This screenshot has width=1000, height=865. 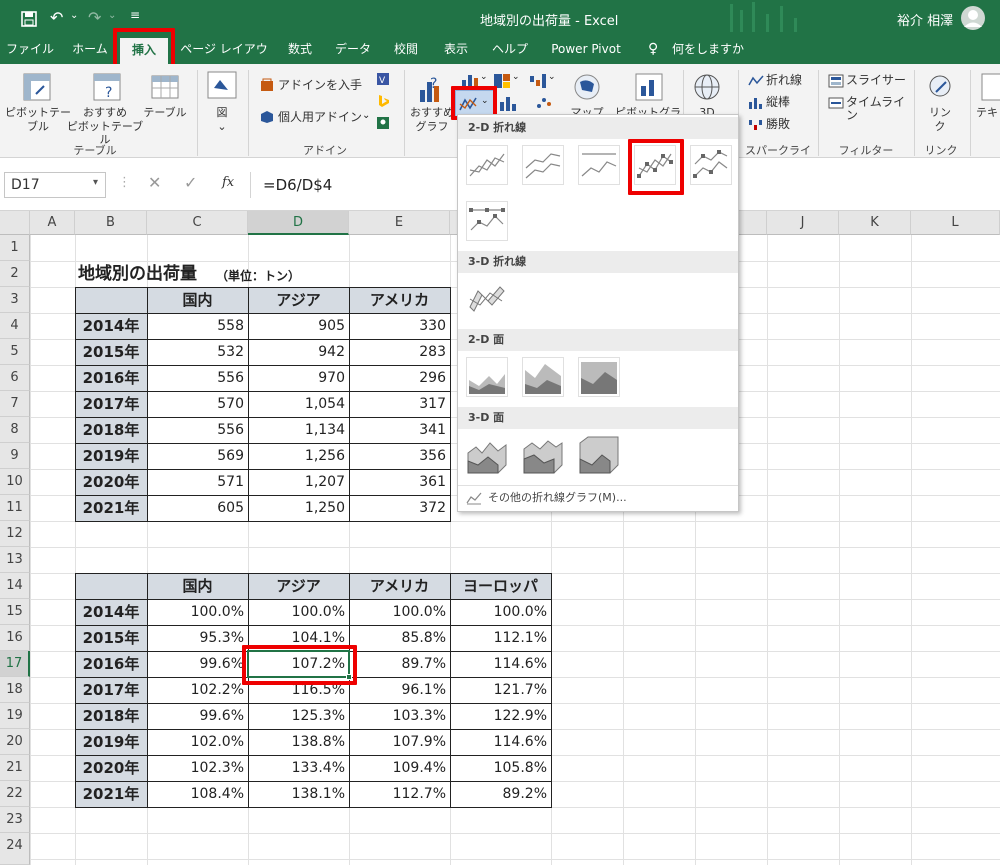 What do you see at coordinates (15, 482) in the screenshot?
I see `row-header: 10` at bounding box center [15, 482].